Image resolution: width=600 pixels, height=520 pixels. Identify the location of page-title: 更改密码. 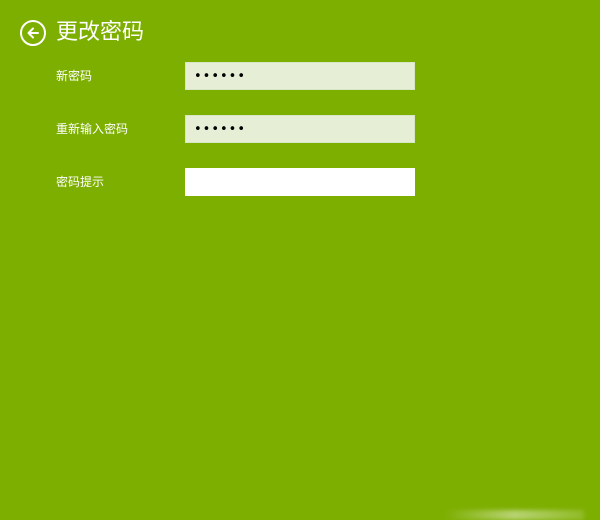
(100, 32).